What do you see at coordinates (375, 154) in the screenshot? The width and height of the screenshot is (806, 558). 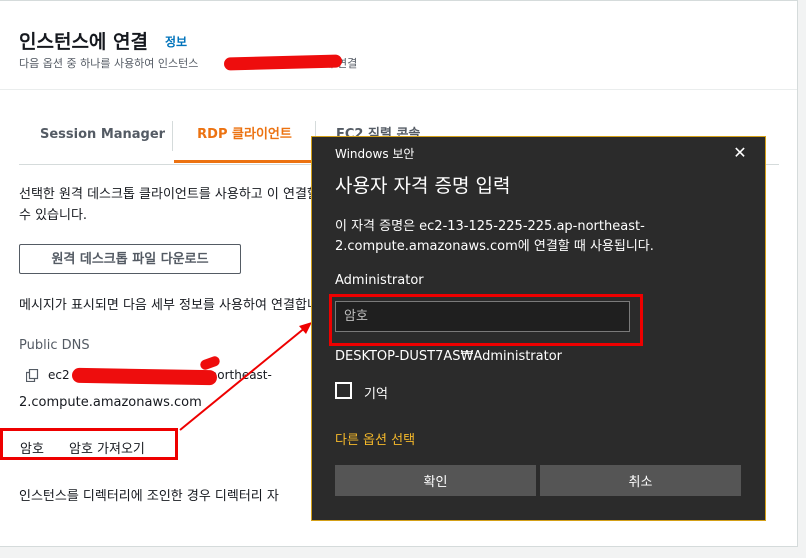 I see `dialog-window-title: Windows 보안` at bounding box center [375, 154].